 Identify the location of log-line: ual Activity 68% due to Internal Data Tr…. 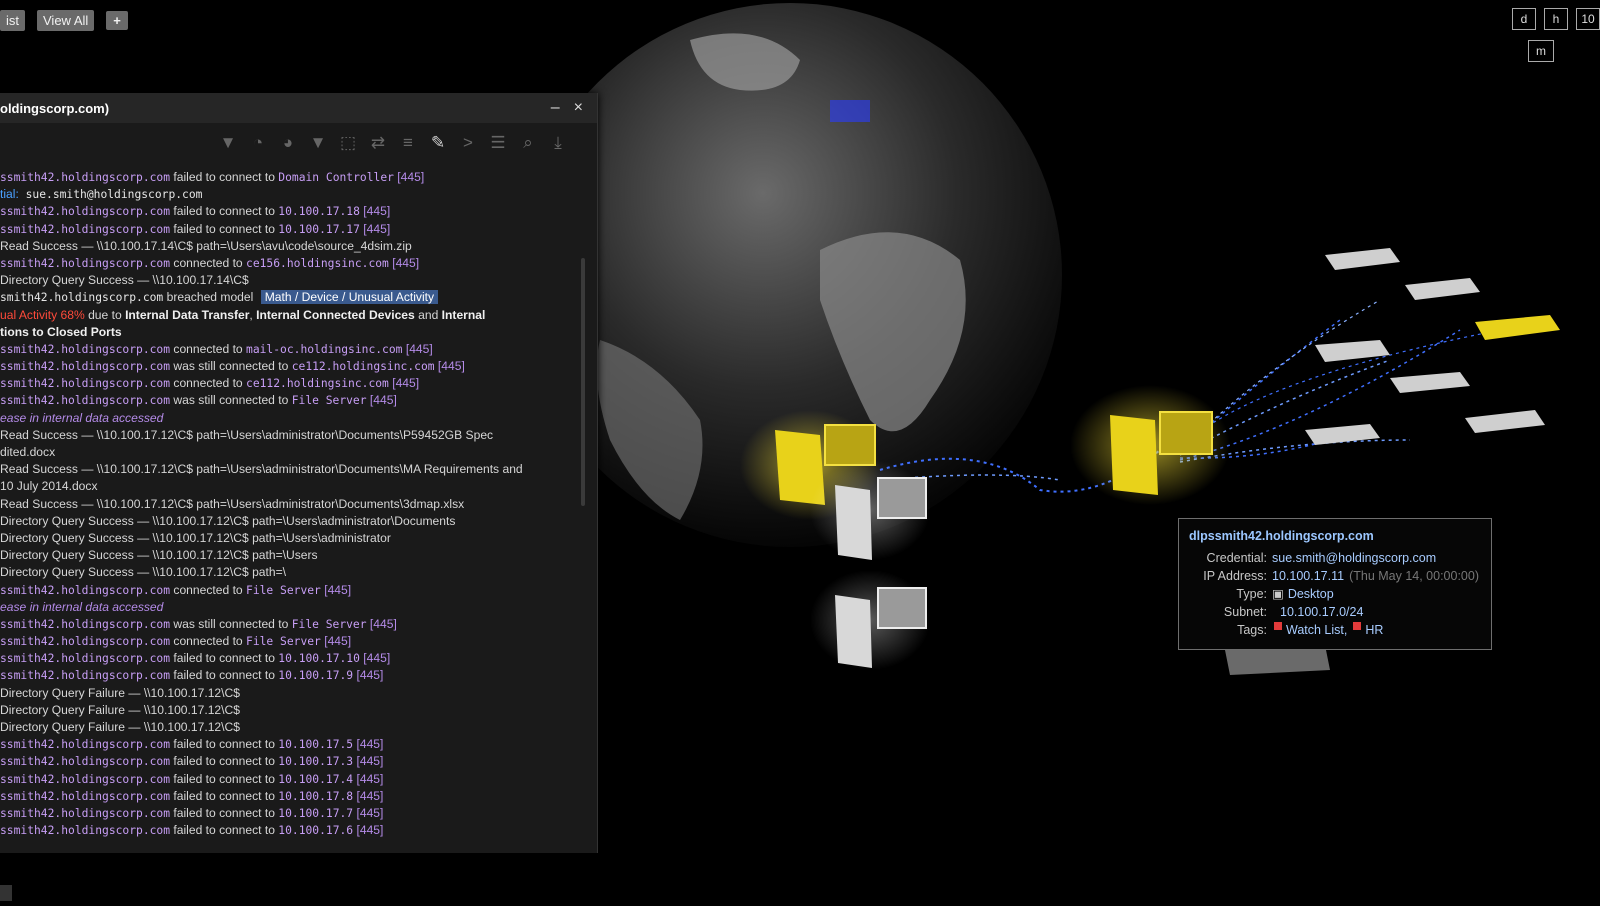
(295, 315).